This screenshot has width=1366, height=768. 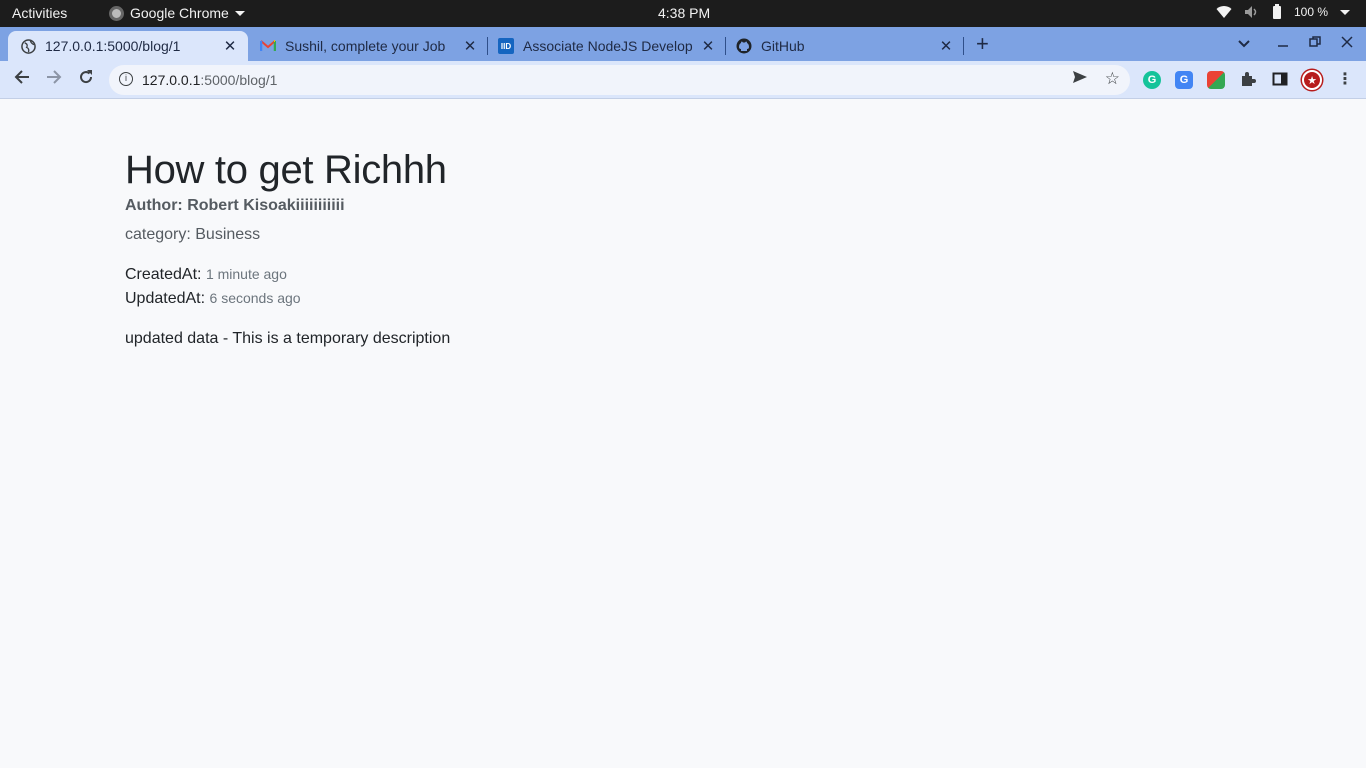 What do you see at coordinates (126, 79) in the screenshot?
I see `info-icon: i` at bounding box center [126, 79].